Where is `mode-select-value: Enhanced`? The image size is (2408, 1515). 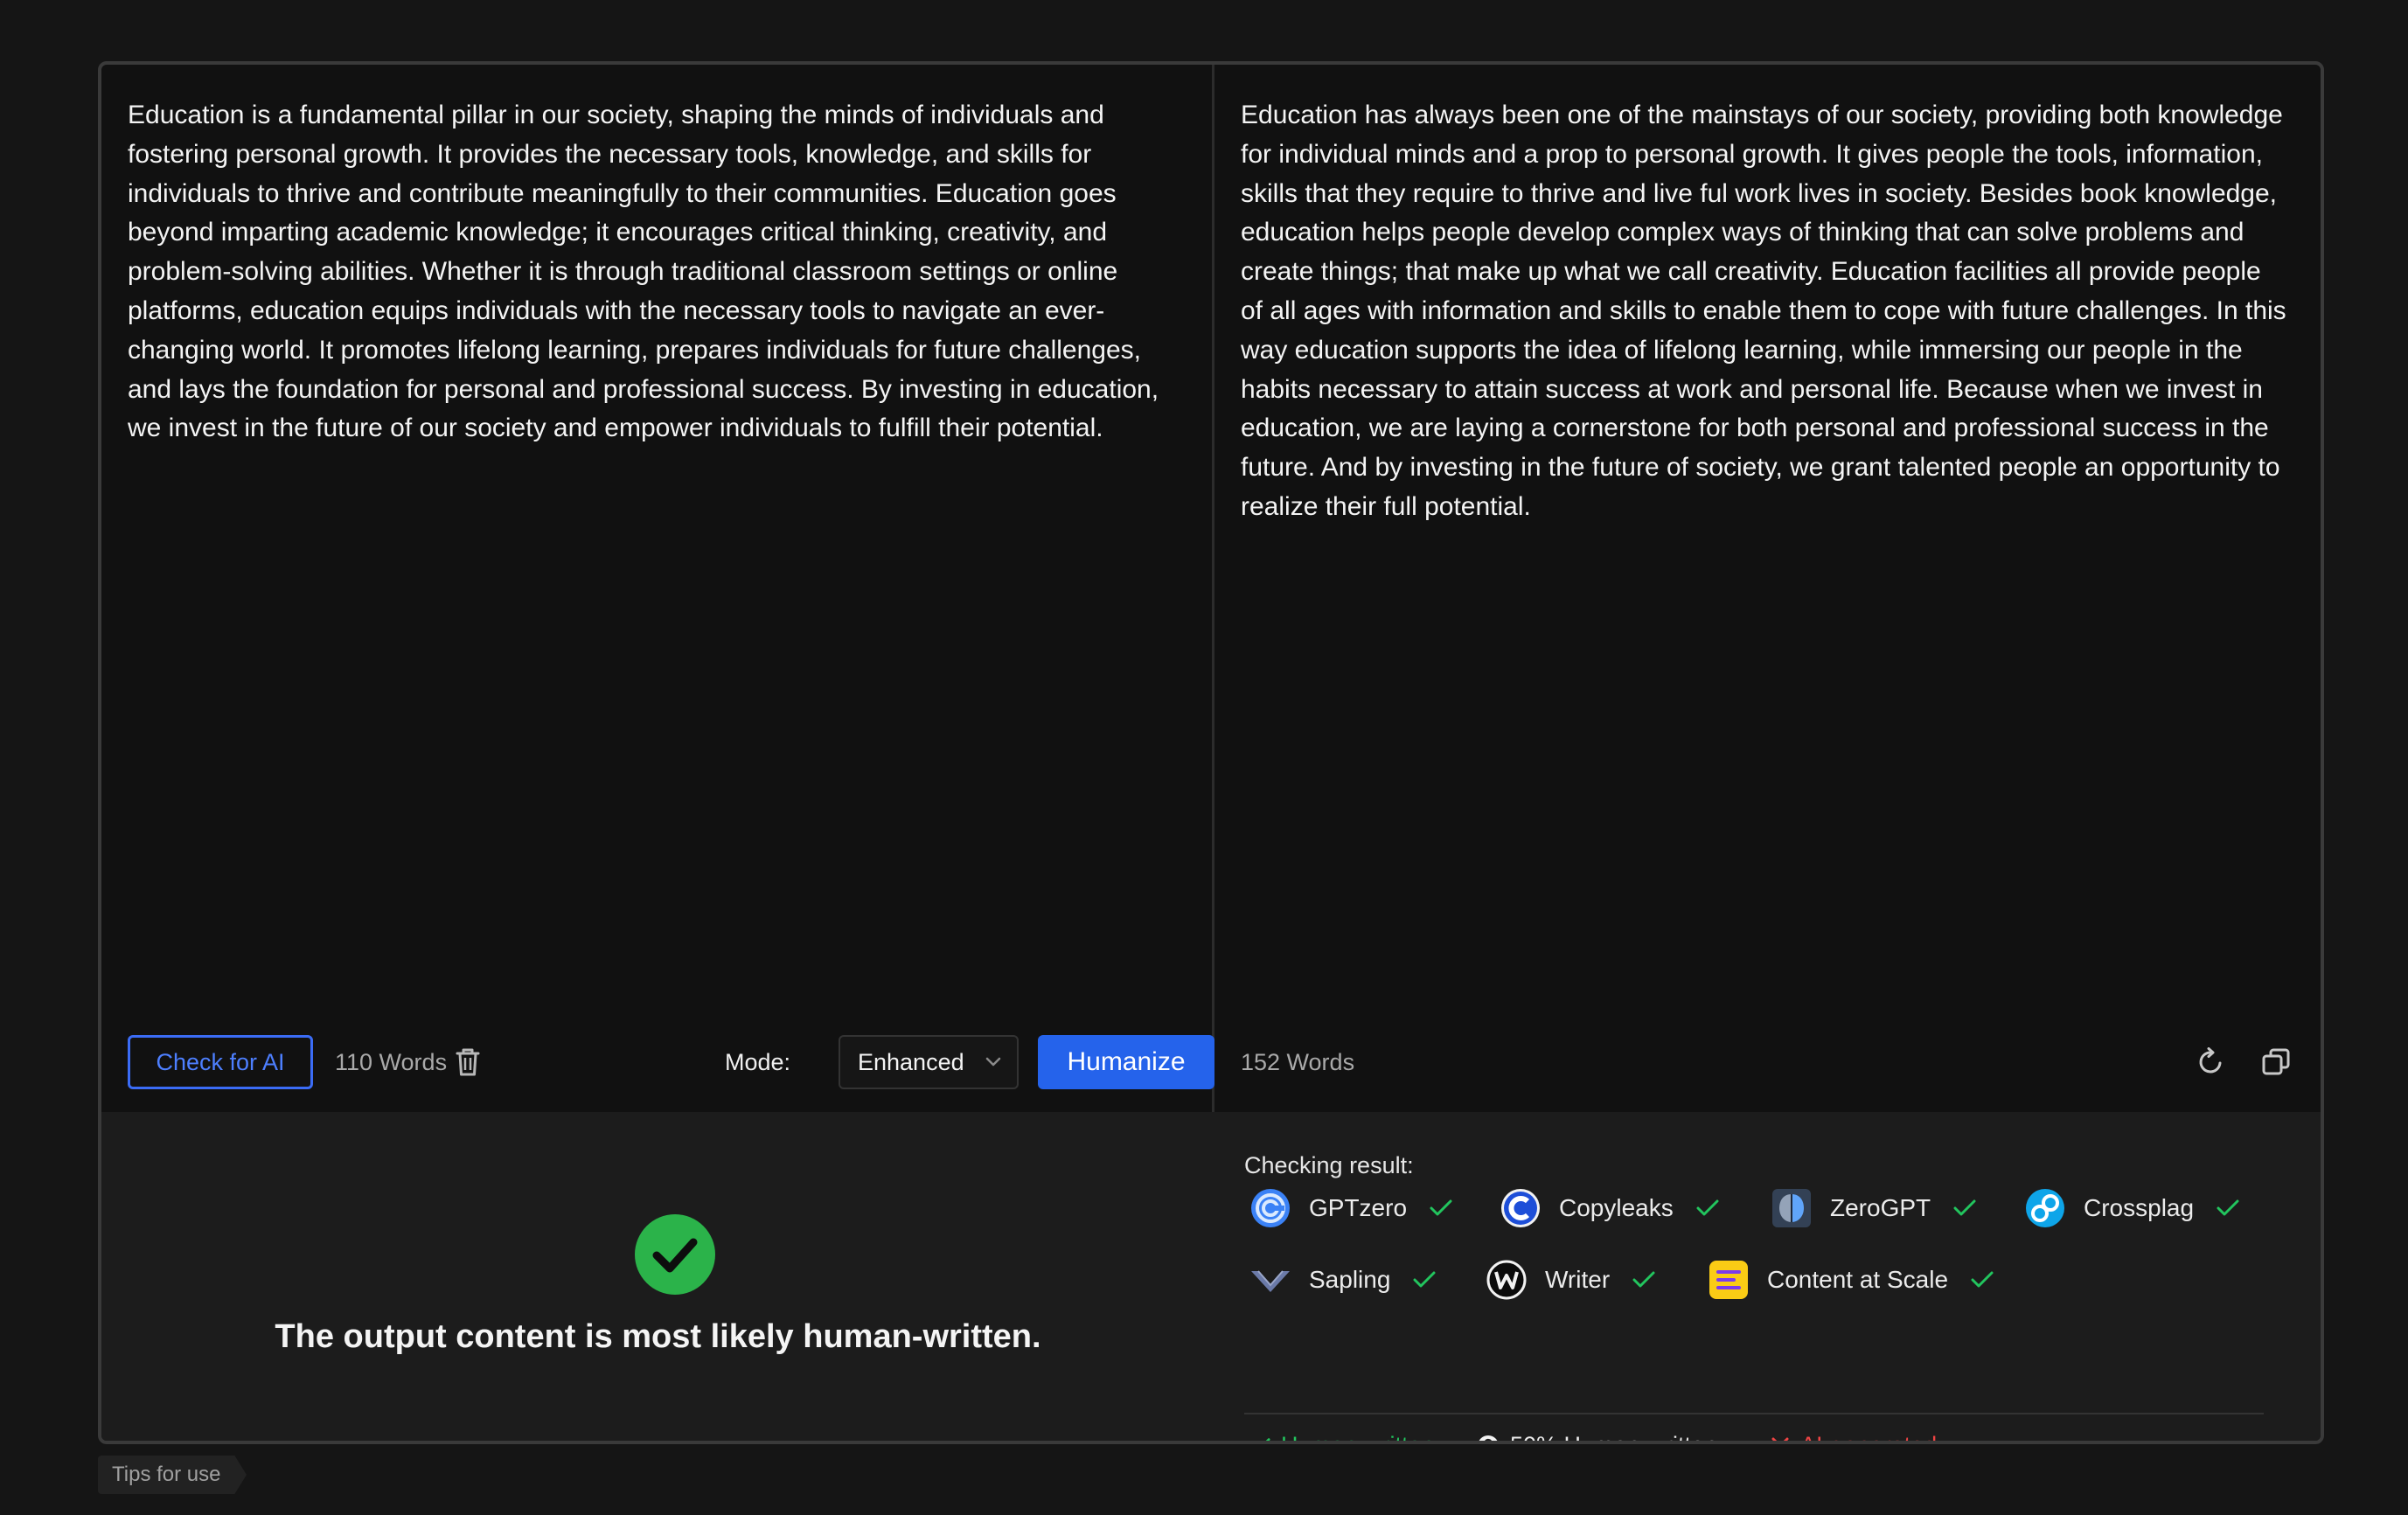 mode-select-value: Enhanced is located at coordinates (911, 1061).